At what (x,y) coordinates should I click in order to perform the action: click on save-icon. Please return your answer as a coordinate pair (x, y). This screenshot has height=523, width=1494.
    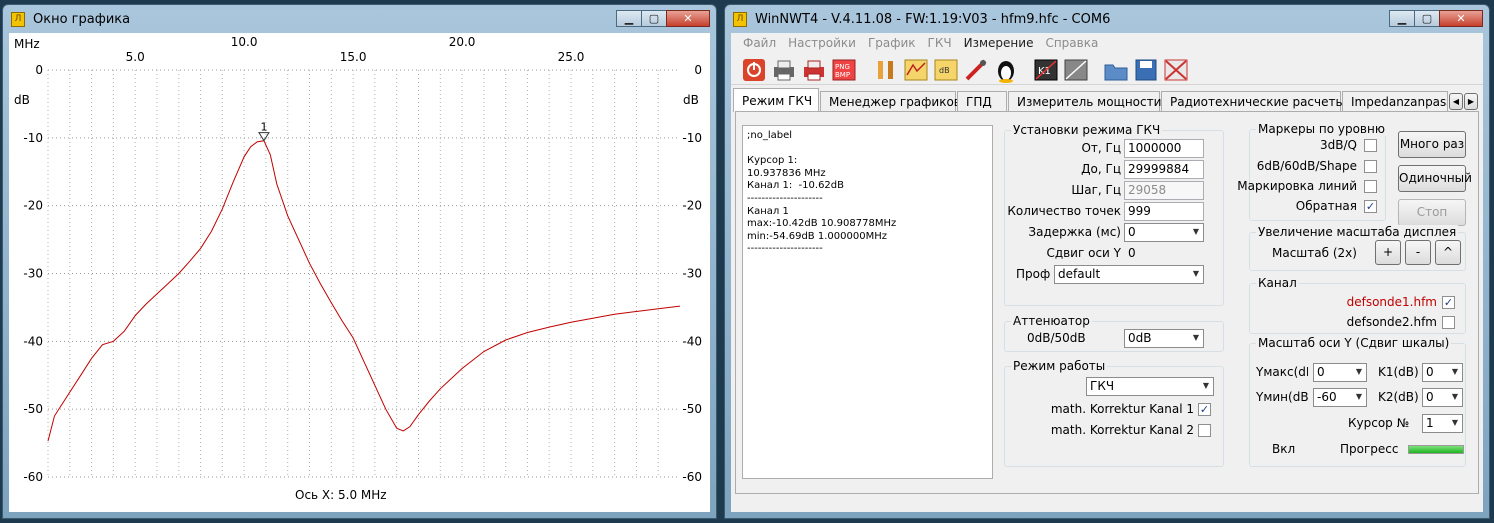
    Looking at the image, I should click on (1146, 70).